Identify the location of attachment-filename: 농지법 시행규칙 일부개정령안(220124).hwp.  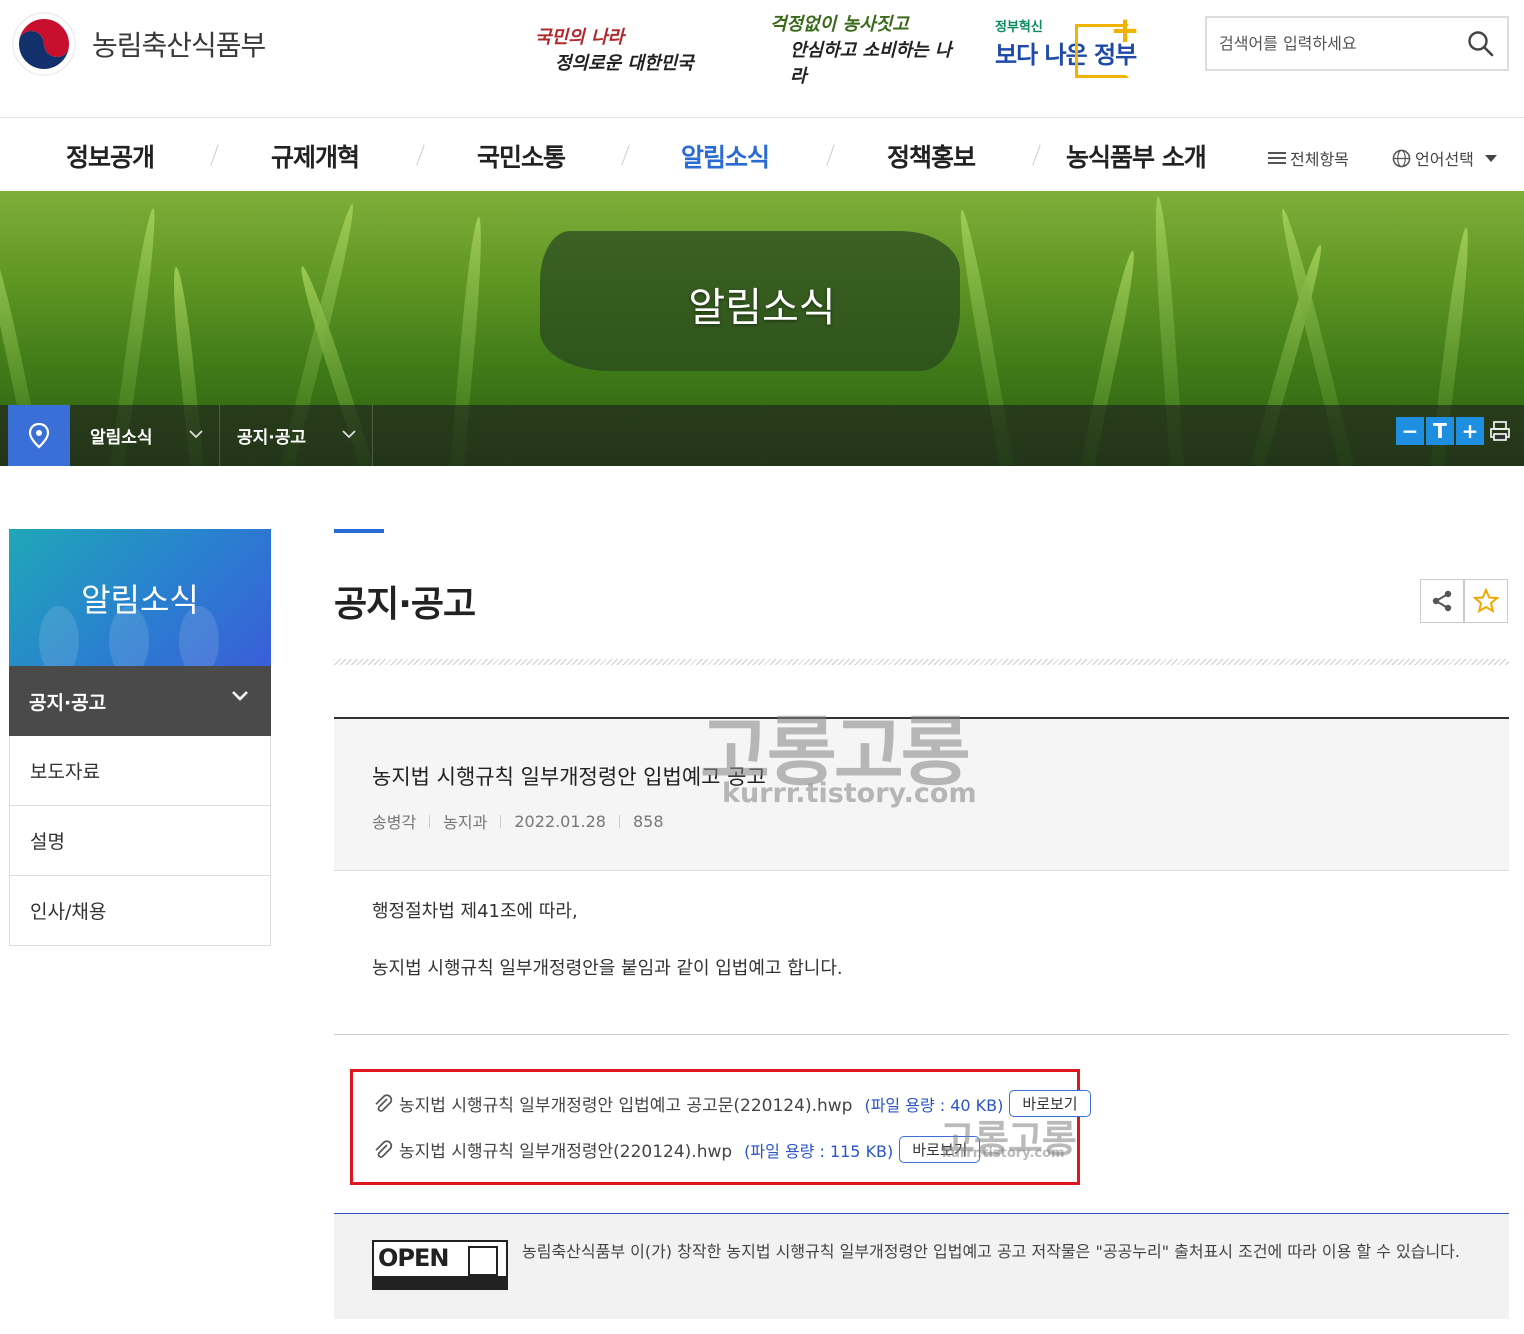
(565, 1149).